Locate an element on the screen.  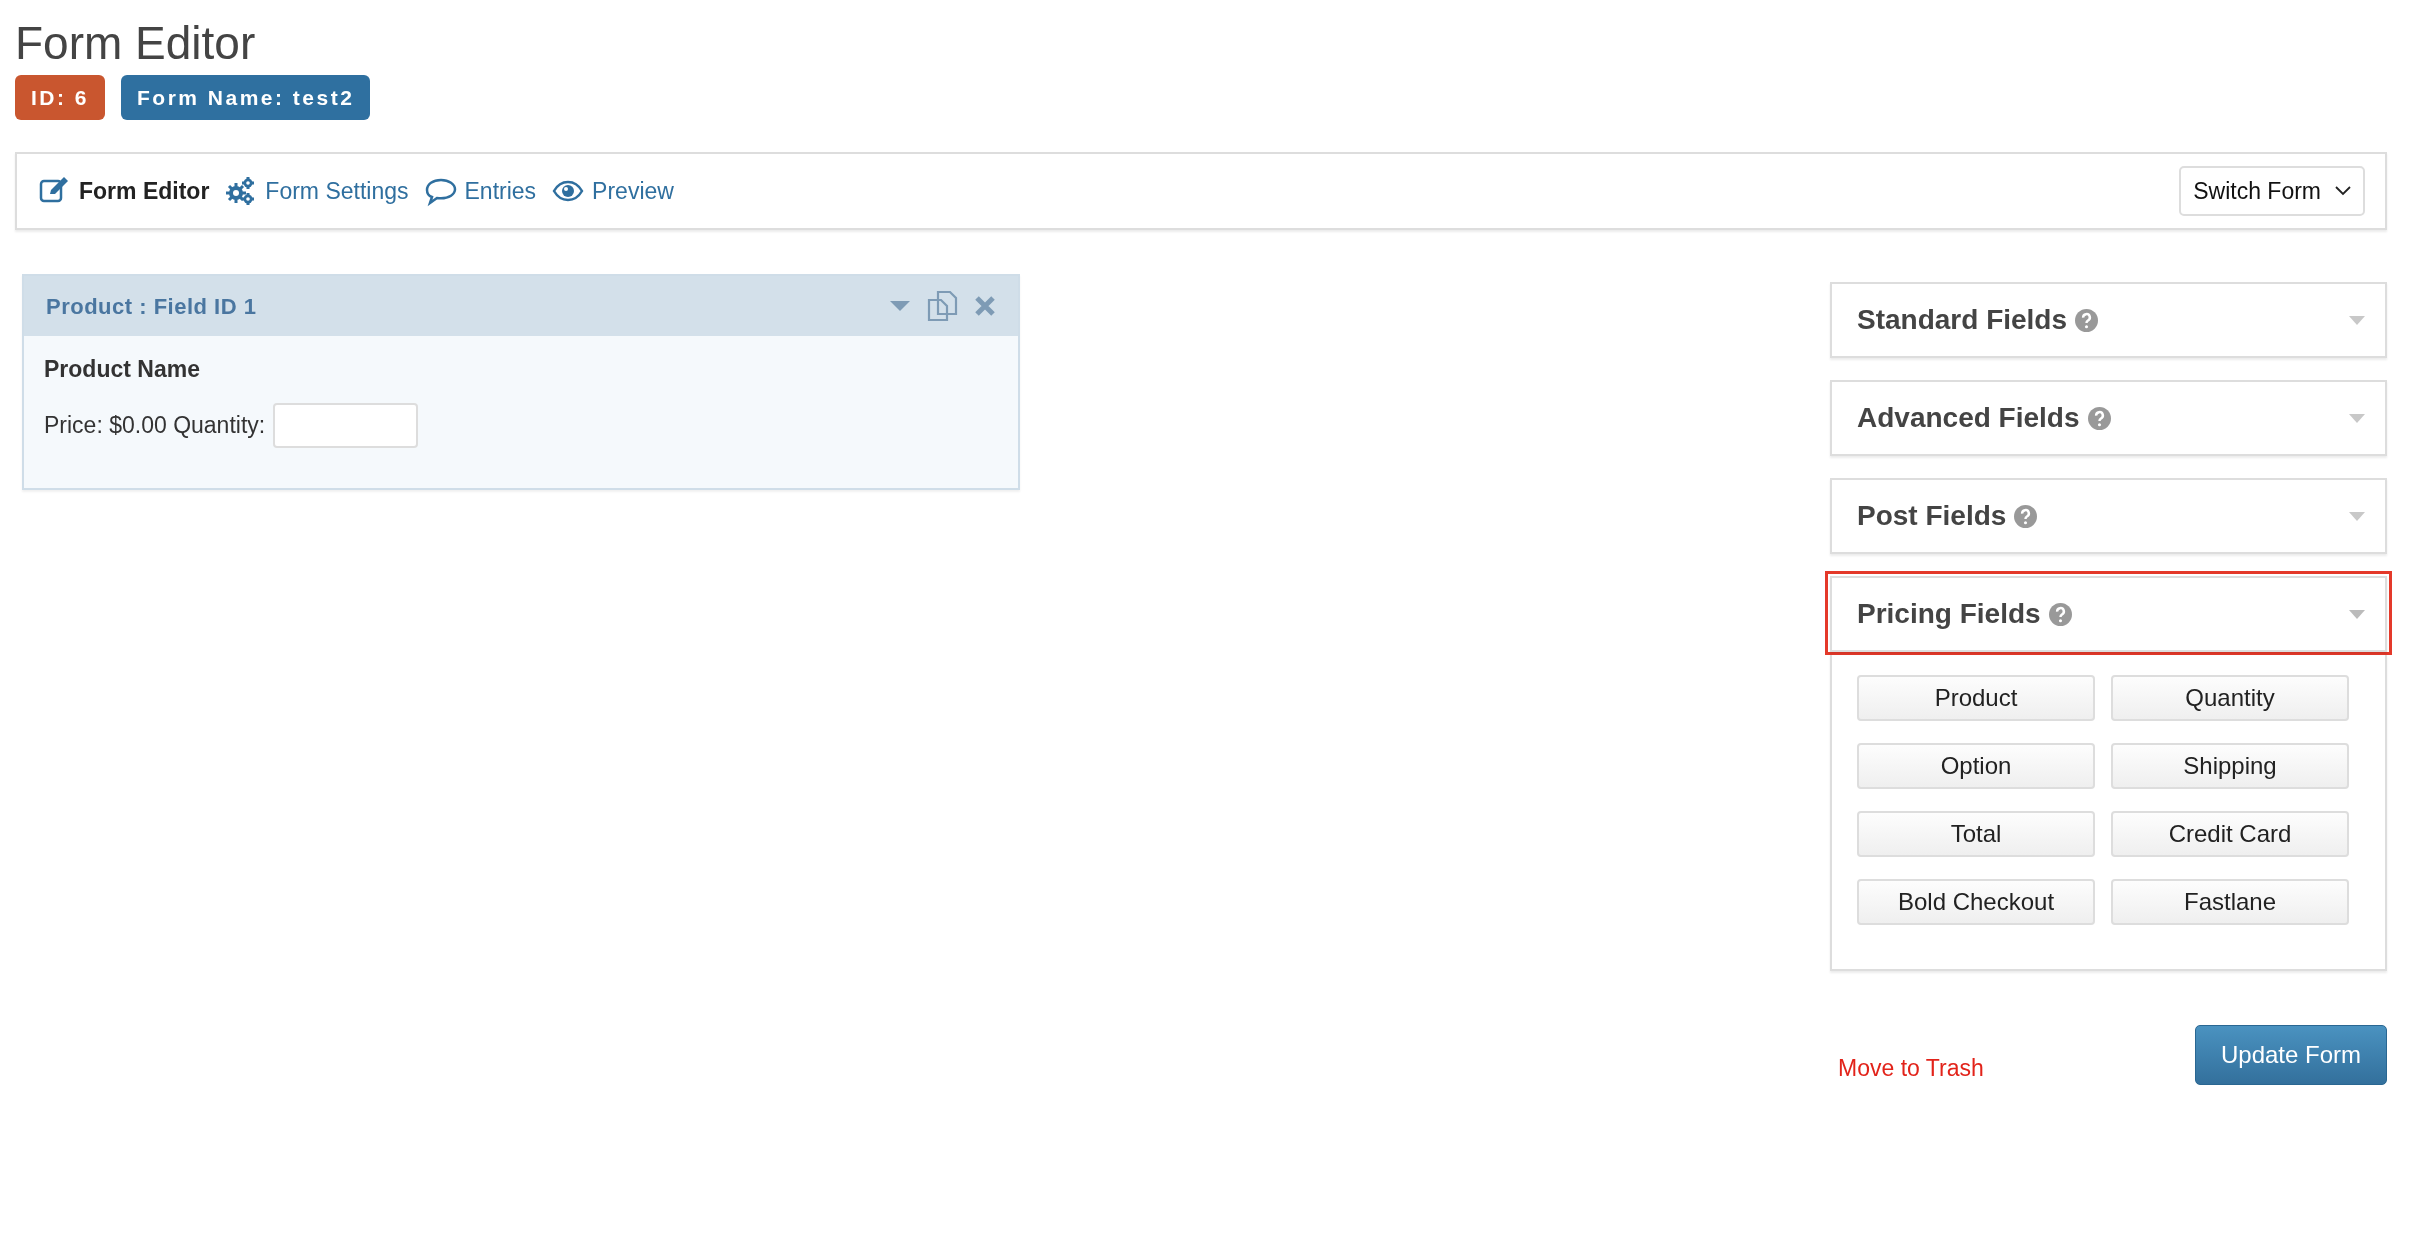
chevron-down-icon is located at coordinates (2343, 191).